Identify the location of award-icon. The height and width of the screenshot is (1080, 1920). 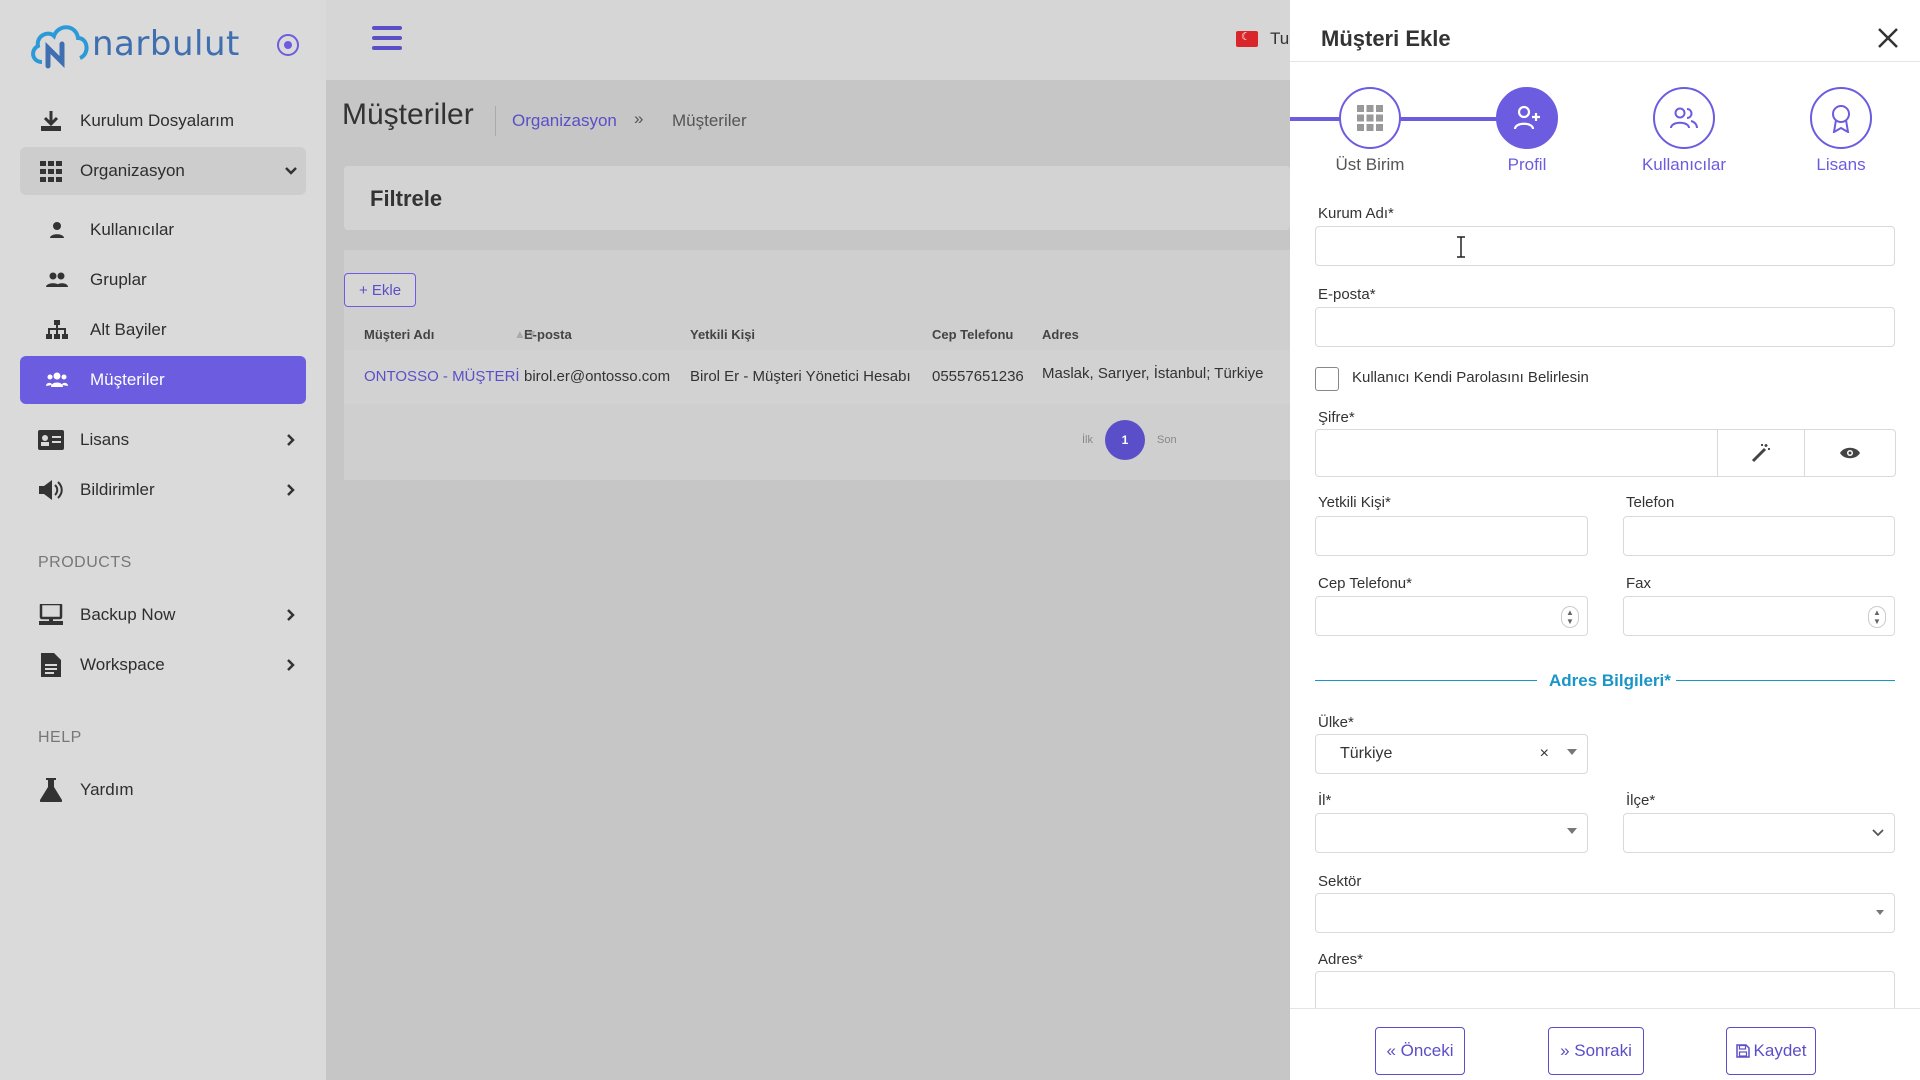
(1841, 119).